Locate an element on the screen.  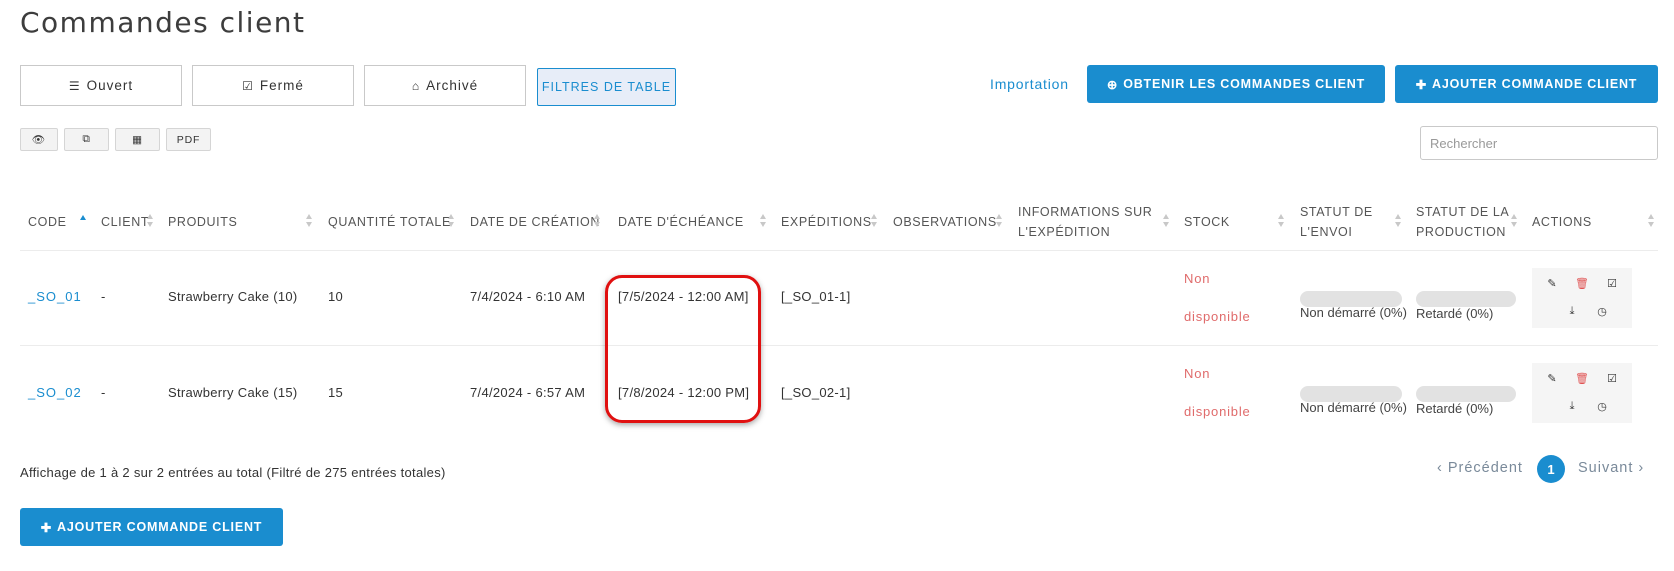
tab-archive: ⌂ Archivé is located at coordinates (445, 85).